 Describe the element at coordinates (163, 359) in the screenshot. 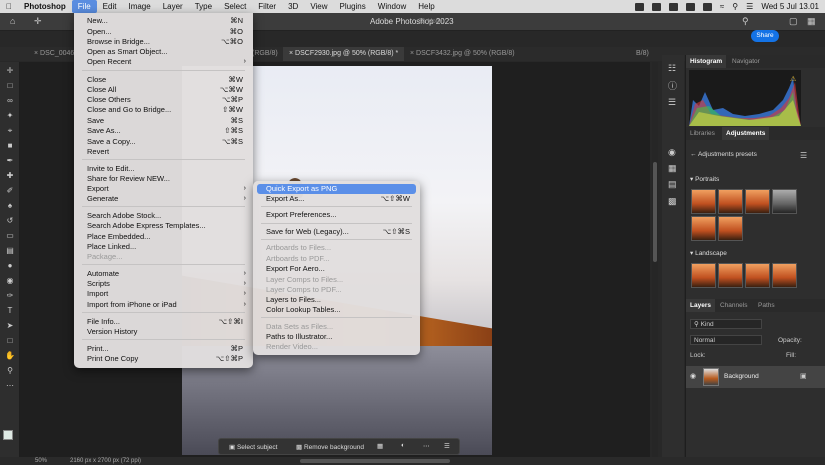

I see `file-menu-item-print-one-copy: Print One Copy ⌥⇧⌘P` at that location.